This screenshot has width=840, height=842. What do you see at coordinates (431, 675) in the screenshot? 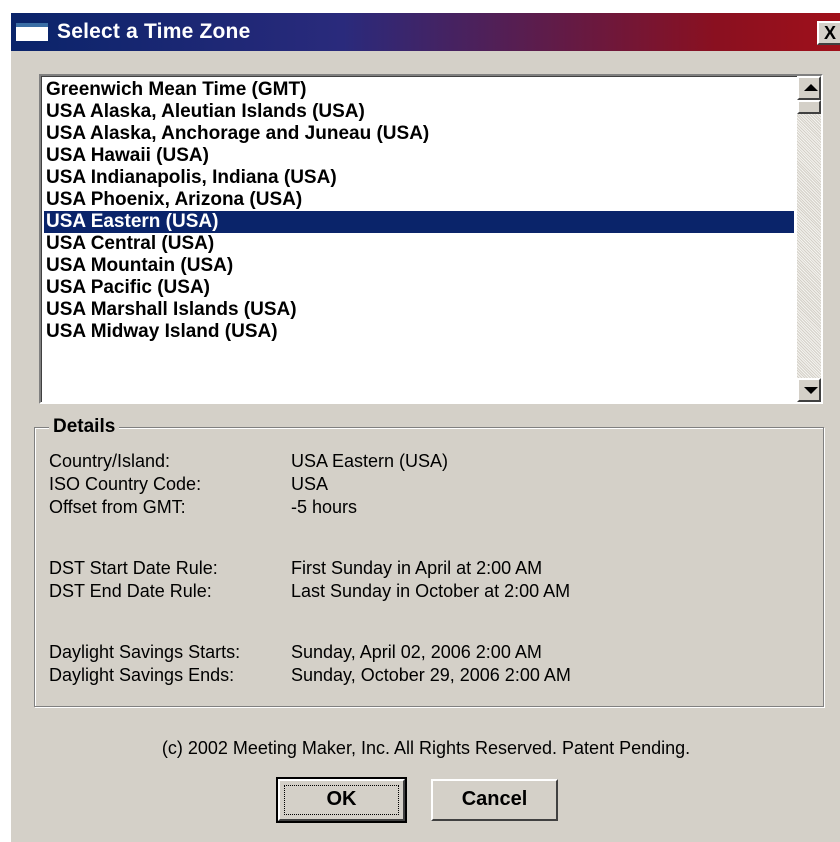
I see `dst-ends-value: Sunday, October 29, 2006 2:00 AM` at bounding box center [431, 675].